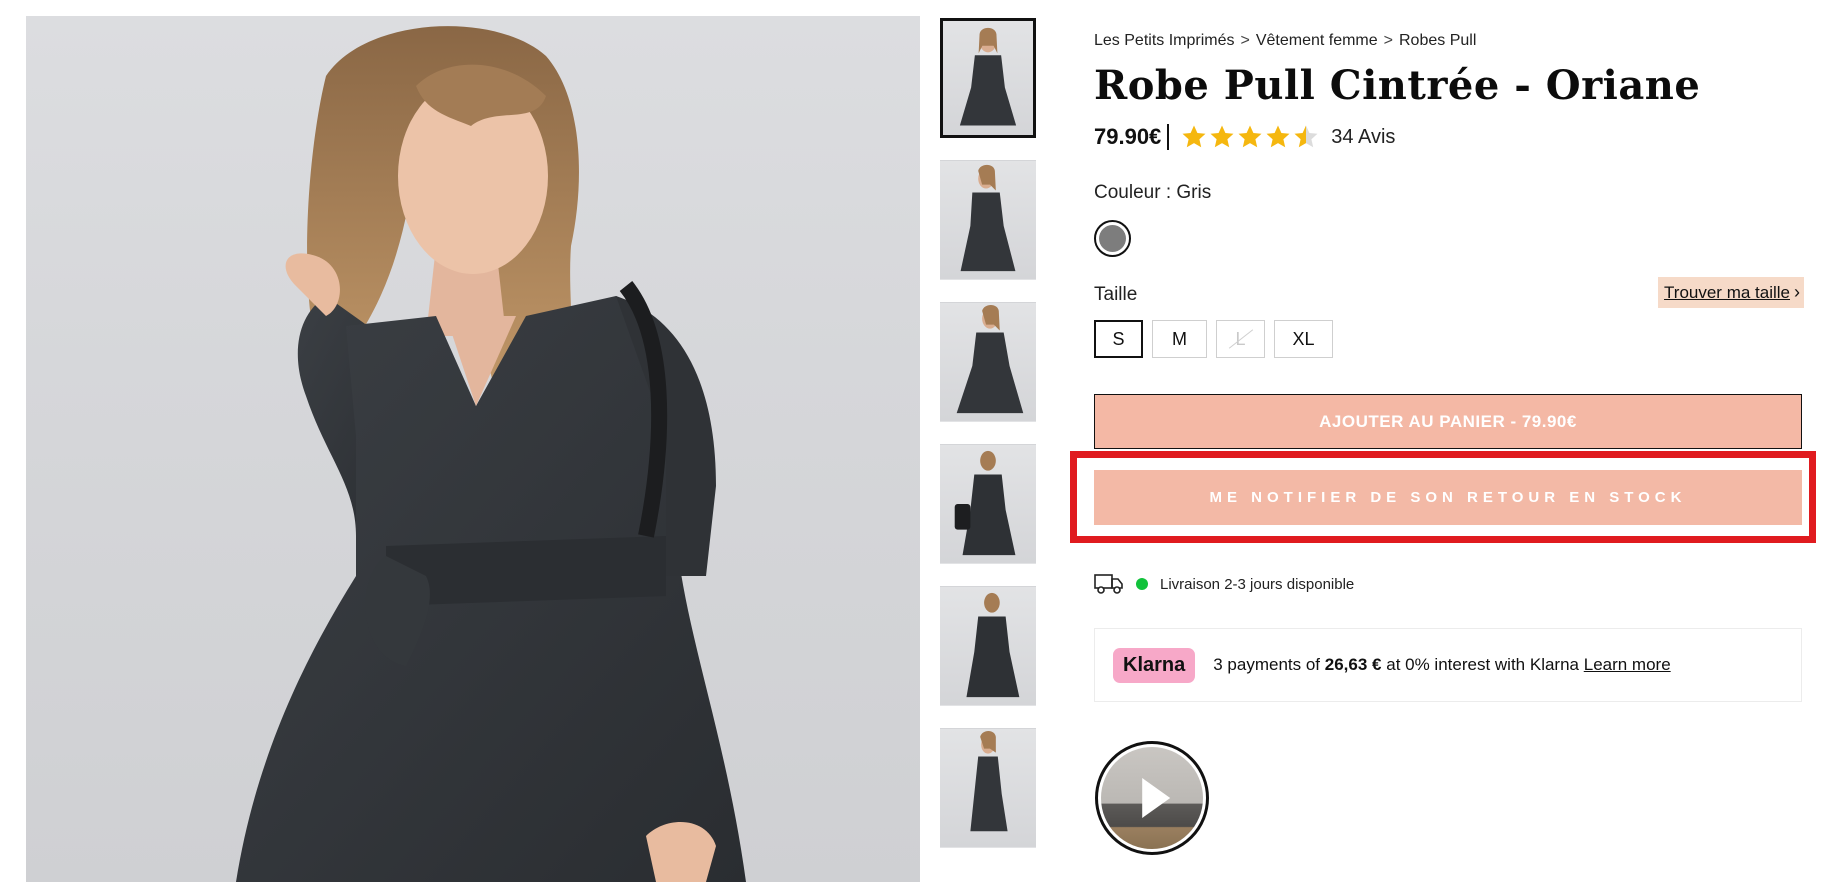 This screenshot has width=1834, height=882. Describe the element at coordinates (1128, 136) in the screenshot. I see `product-price: 79.90€` at that location.